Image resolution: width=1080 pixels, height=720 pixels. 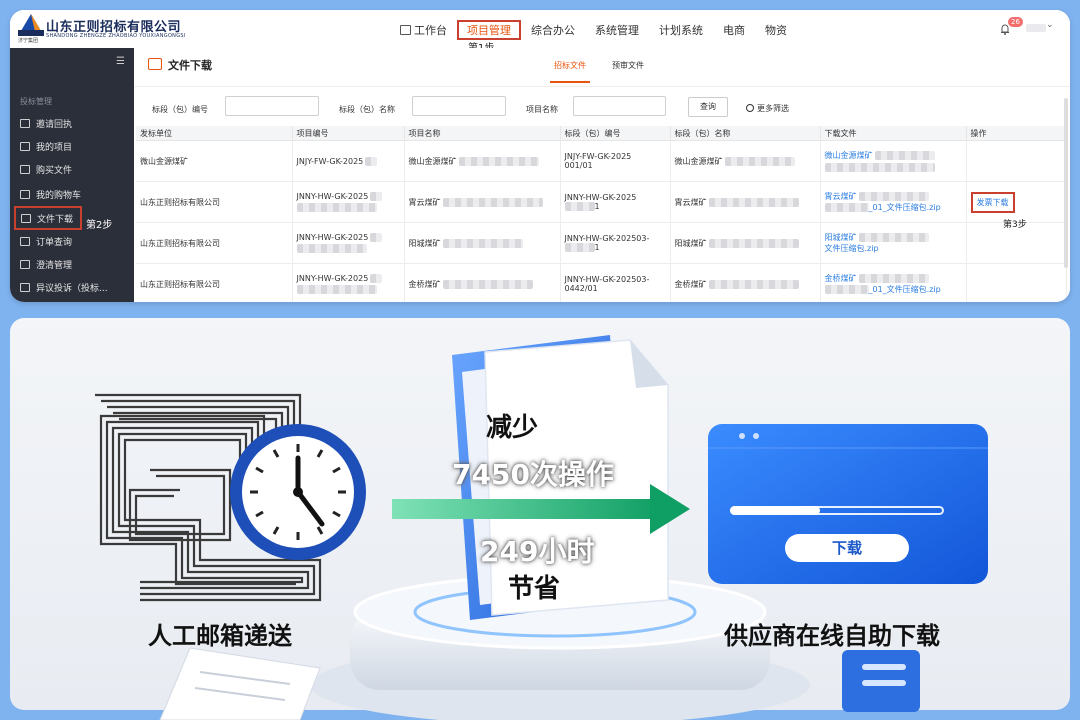 I want to click on section-name-input, so click(x=459, y=106).